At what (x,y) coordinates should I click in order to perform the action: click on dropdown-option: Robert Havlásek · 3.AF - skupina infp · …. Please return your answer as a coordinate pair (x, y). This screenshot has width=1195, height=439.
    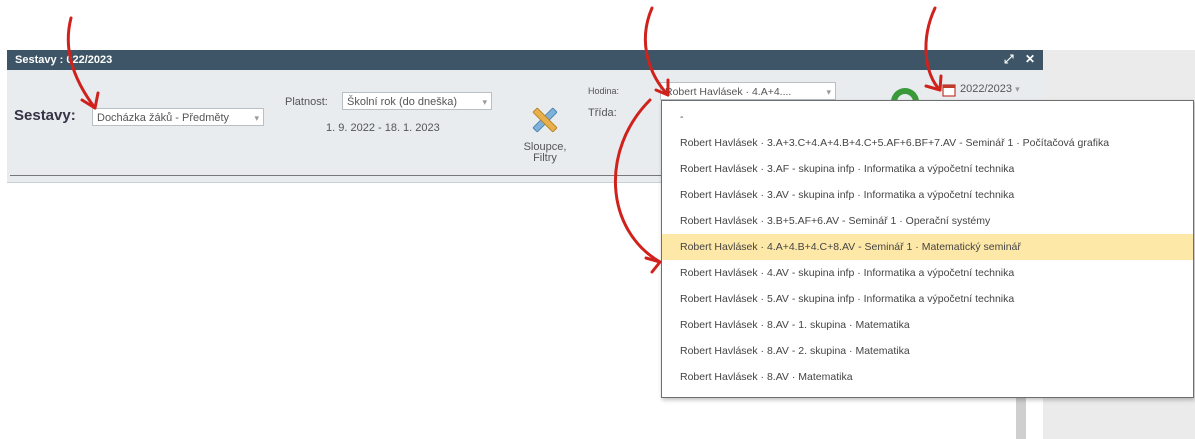
    Looking at the image, I should click on (927, 169).